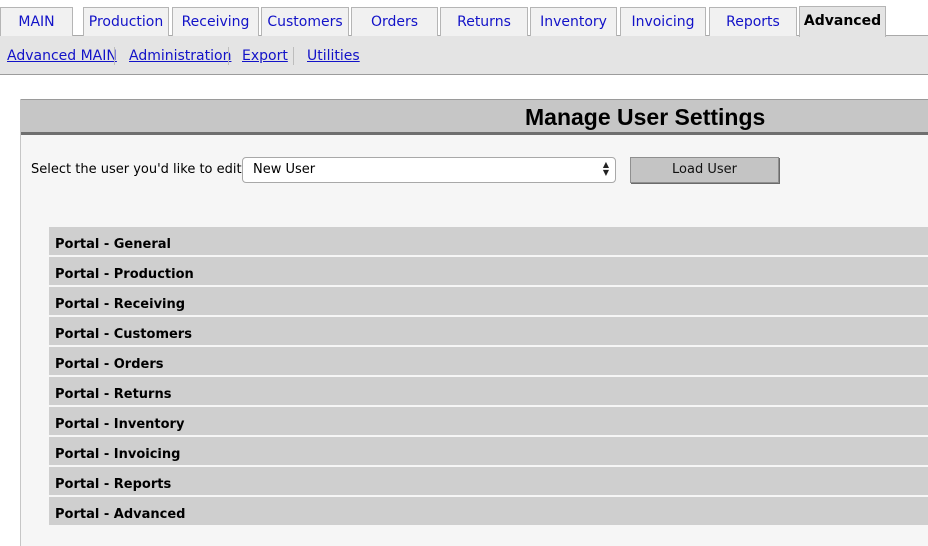  What do you see at coordinates (488, 331) in the screenshot?
I see `section-portal-customers: Portal - Customers` at bounding box center [488, 331].